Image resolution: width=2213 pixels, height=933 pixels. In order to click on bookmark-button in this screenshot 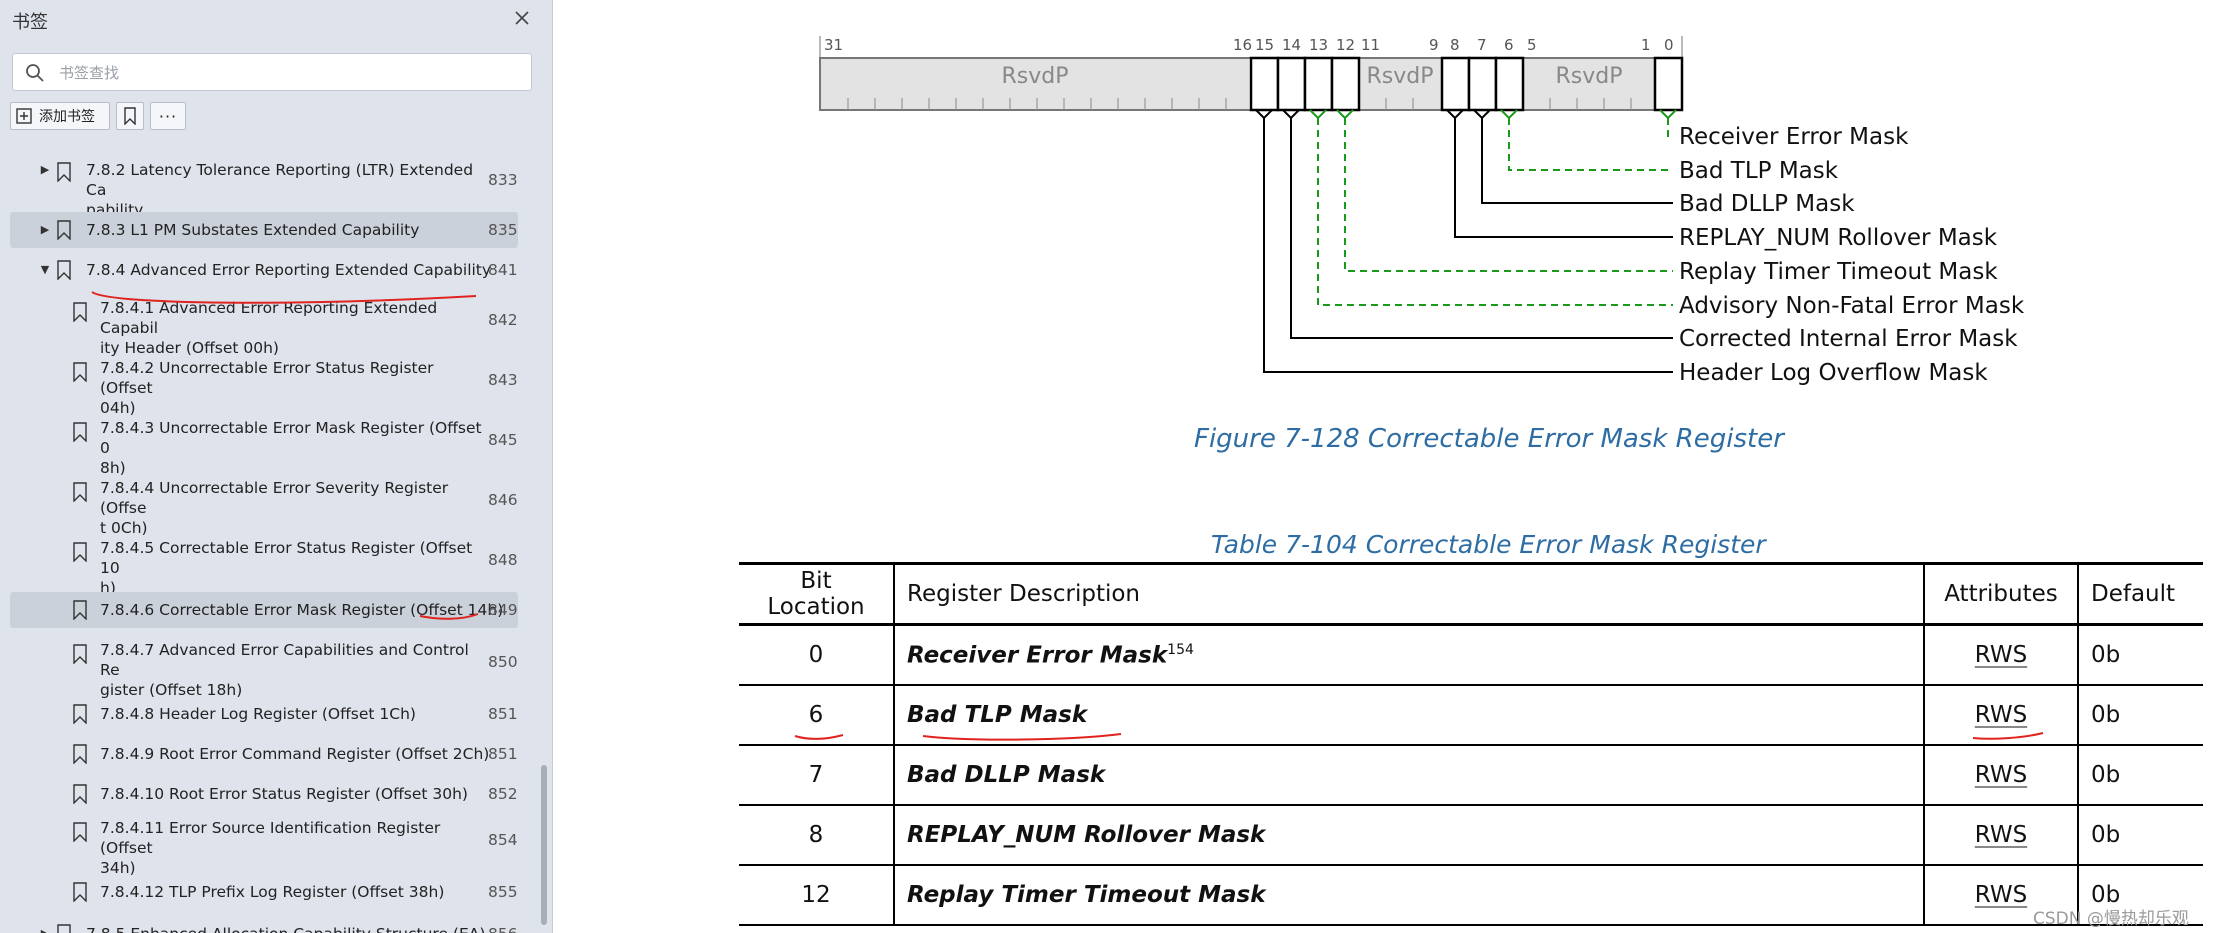, I will do `click(130, 116)`.